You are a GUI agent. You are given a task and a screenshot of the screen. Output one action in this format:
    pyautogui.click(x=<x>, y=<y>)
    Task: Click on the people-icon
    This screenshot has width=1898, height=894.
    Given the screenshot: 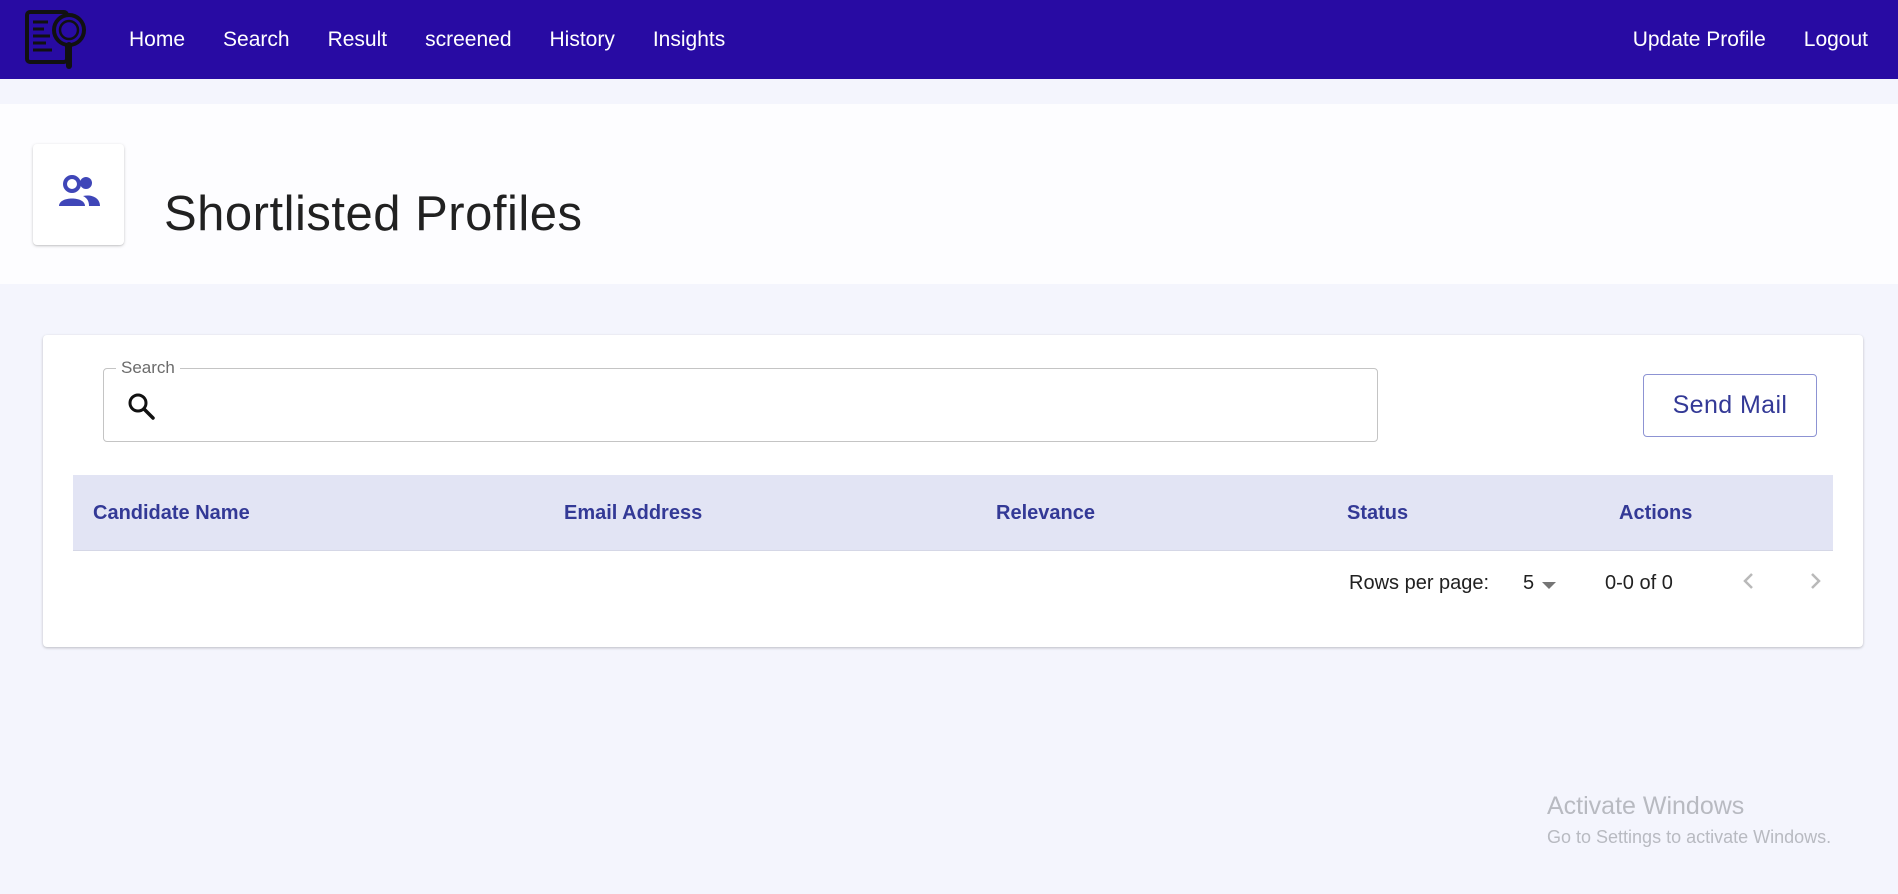 What is the action you would take?
    pyautogui.click(x=79, y=194)
    